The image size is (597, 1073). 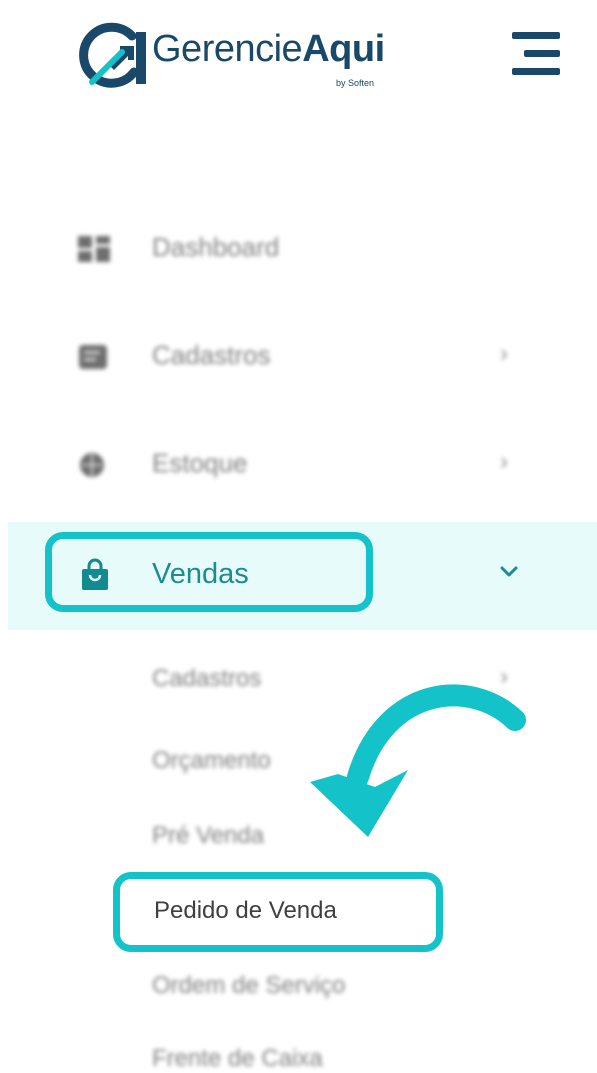 I want to click on cadastros-icon, so click(x=93, y=357).